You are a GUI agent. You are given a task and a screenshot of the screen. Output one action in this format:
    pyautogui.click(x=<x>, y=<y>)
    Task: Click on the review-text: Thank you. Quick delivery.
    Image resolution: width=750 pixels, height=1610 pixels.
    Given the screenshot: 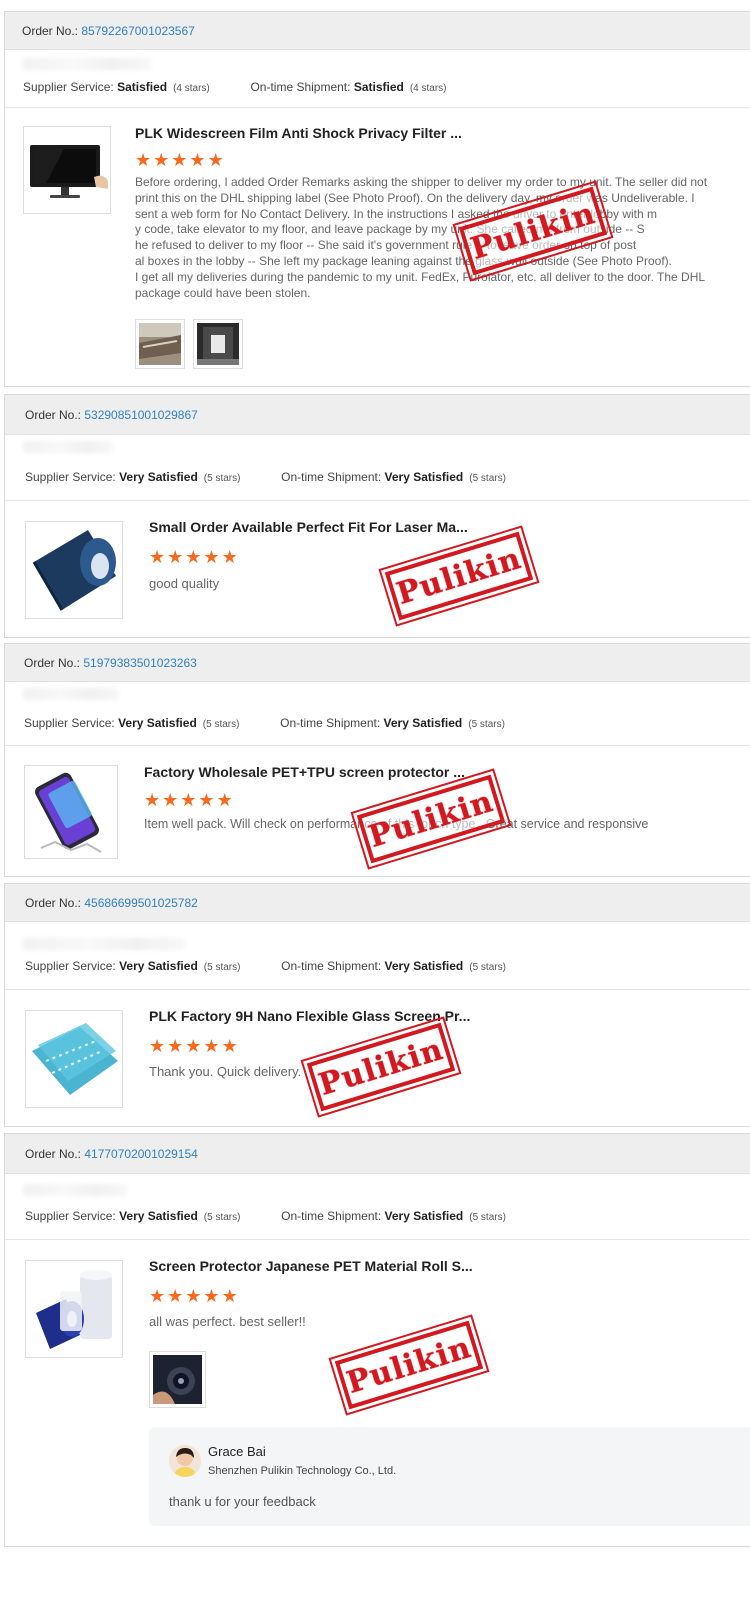 What is the action you would take?
    pyautogui.click(x=225, y=1072)
    